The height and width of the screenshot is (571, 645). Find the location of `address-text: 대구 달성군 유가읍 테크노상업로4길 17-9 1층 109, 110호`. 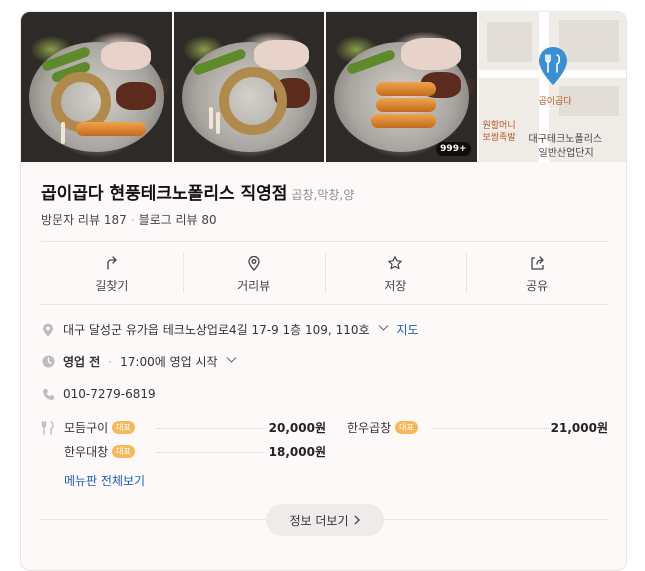

address-text: 대구 달성군 유가읍 테크노상업로4길 17-9 1층 109, 110호 is located at coordinates (216, 330).